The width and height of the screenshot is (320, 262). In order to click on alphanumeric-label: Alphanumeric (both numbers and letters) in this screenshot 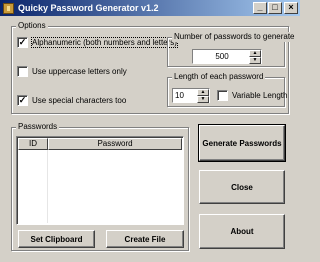, I will do `click(104, 42)`.